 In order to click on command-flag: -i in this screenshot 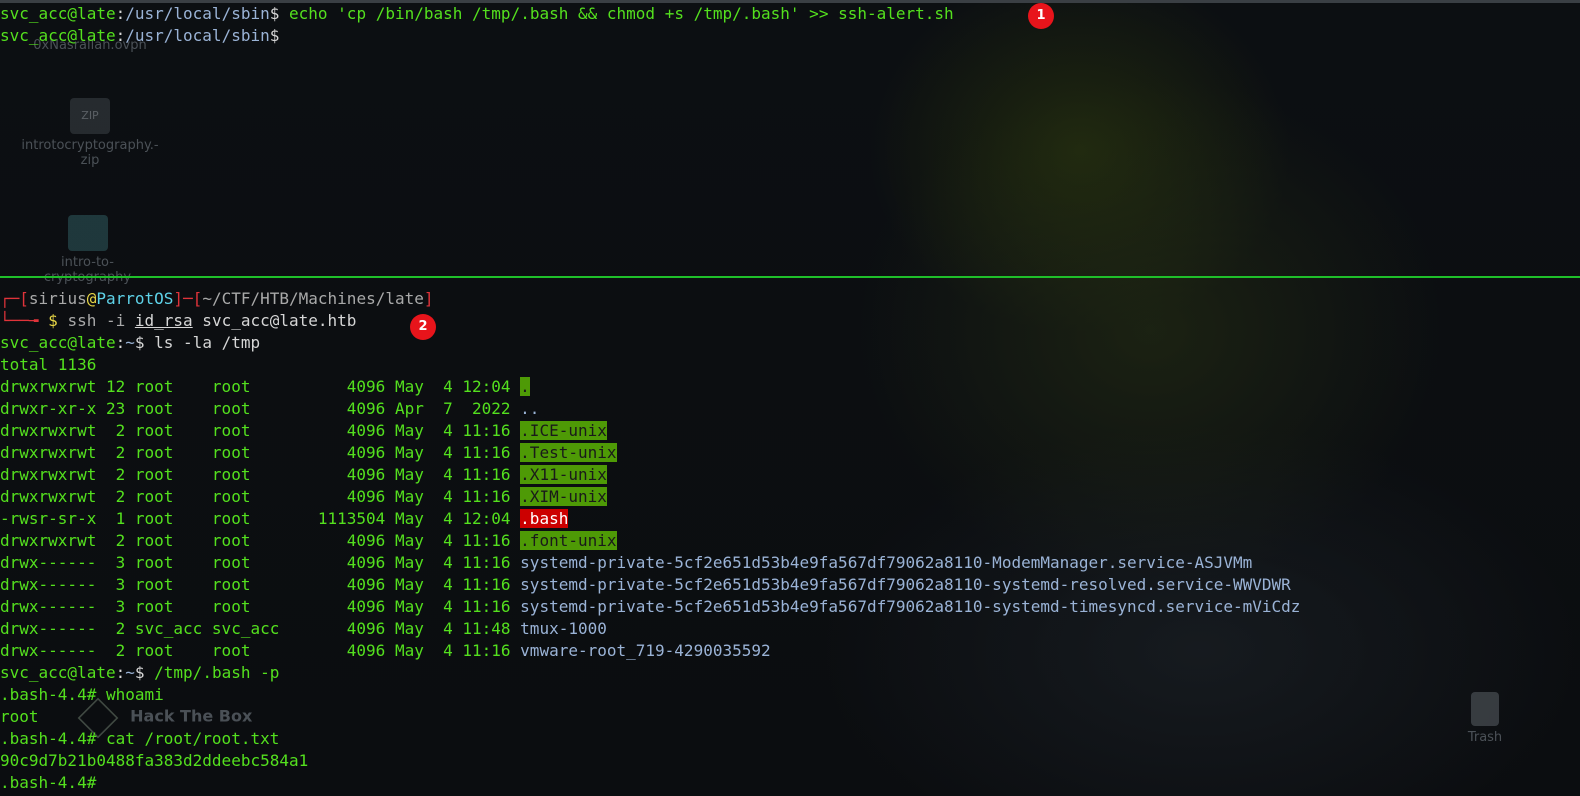, I will do `click(115, 320)`.